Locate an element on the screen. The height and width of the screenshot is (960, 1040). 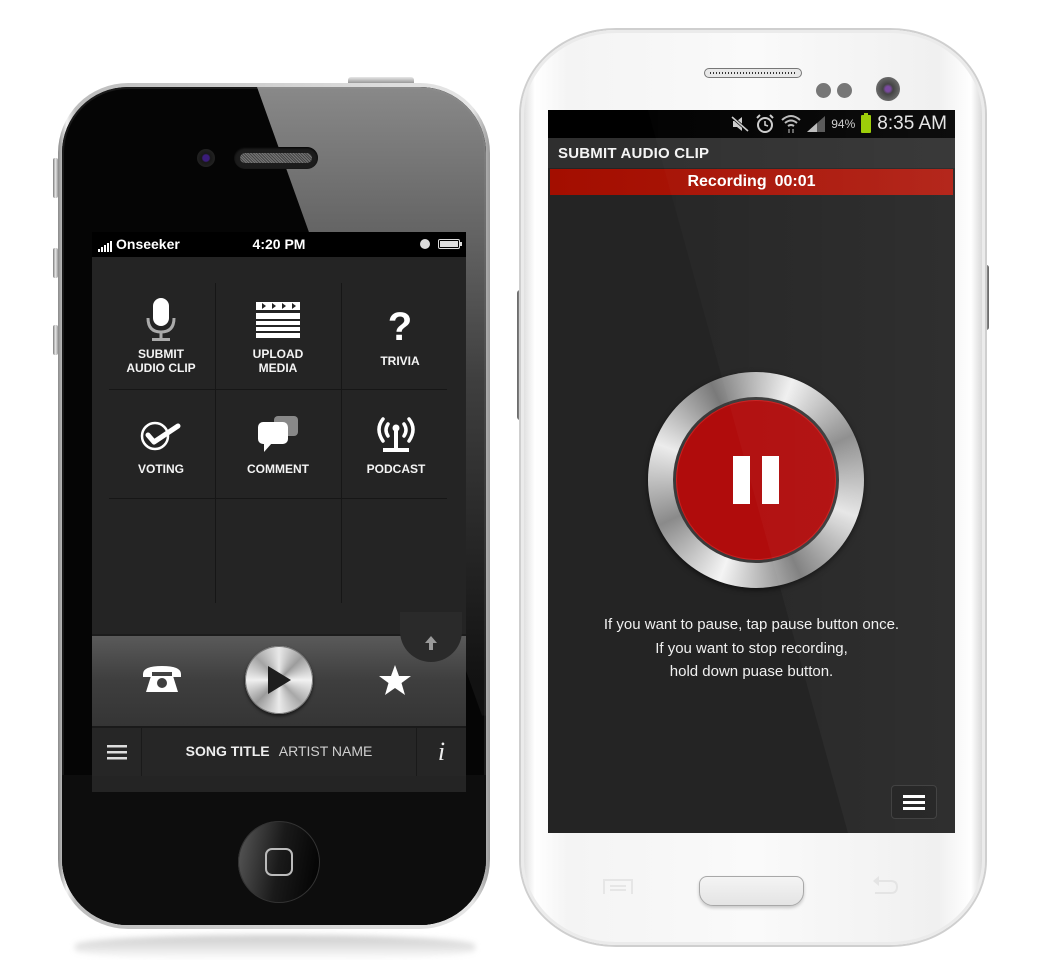
now-playing-bar: SONG TITLE ARTIST NAME i is located at coordinates (279, 751).